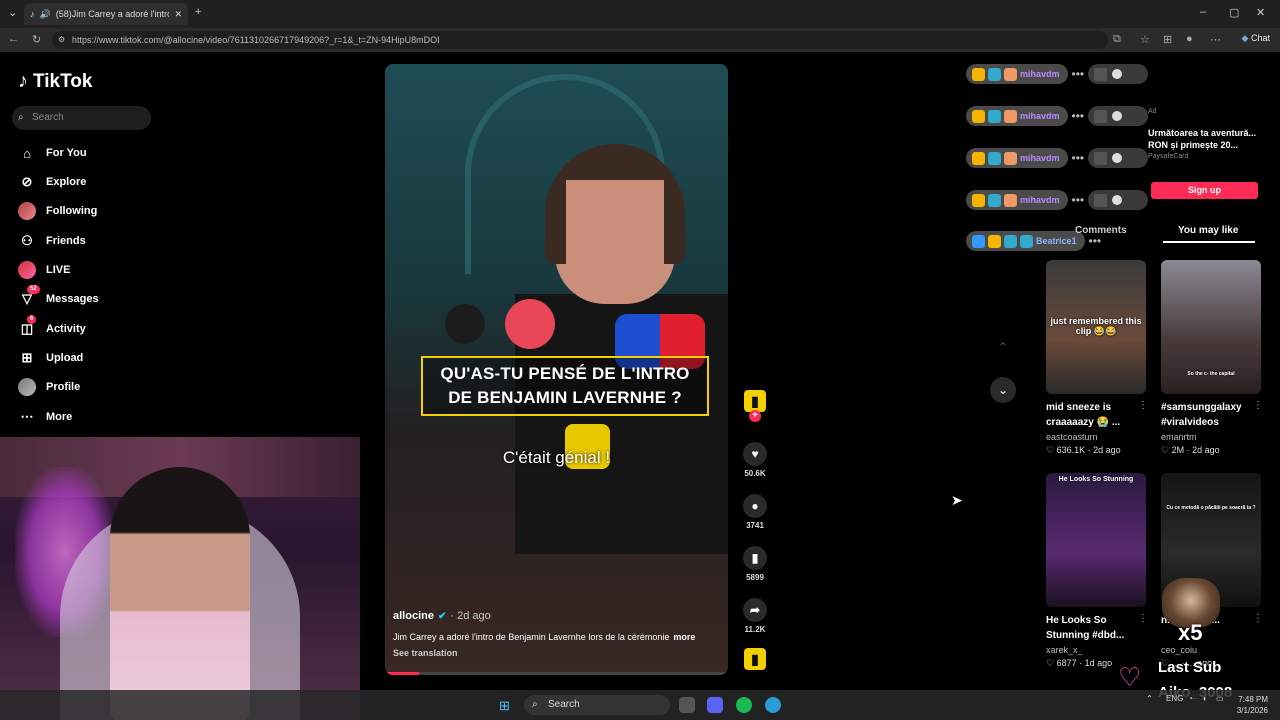  I want to click on logo-text: TikTok, so click(63, 81).